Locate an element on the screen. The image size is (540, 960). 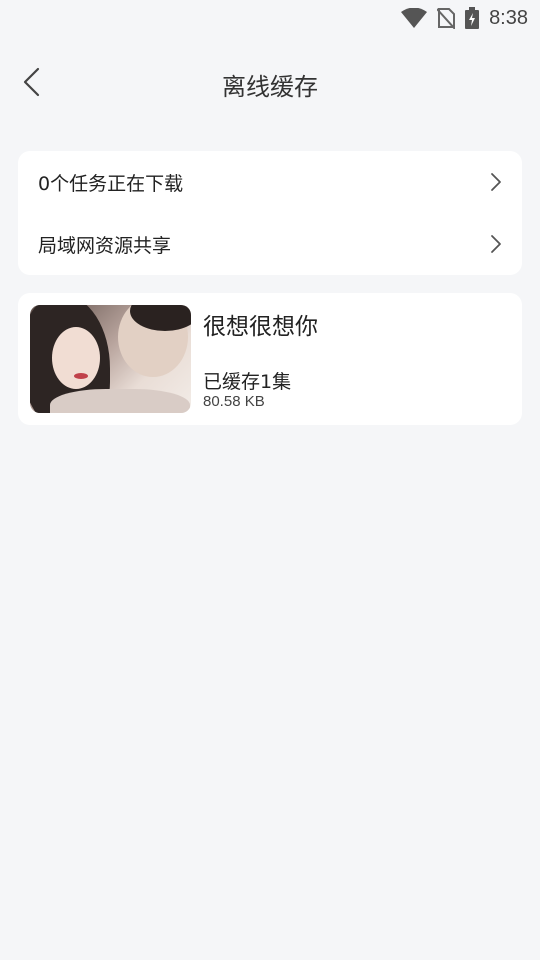
menu-card: 0个任务正在下载 局域网资源共享 is located at coordinates (270, 213).